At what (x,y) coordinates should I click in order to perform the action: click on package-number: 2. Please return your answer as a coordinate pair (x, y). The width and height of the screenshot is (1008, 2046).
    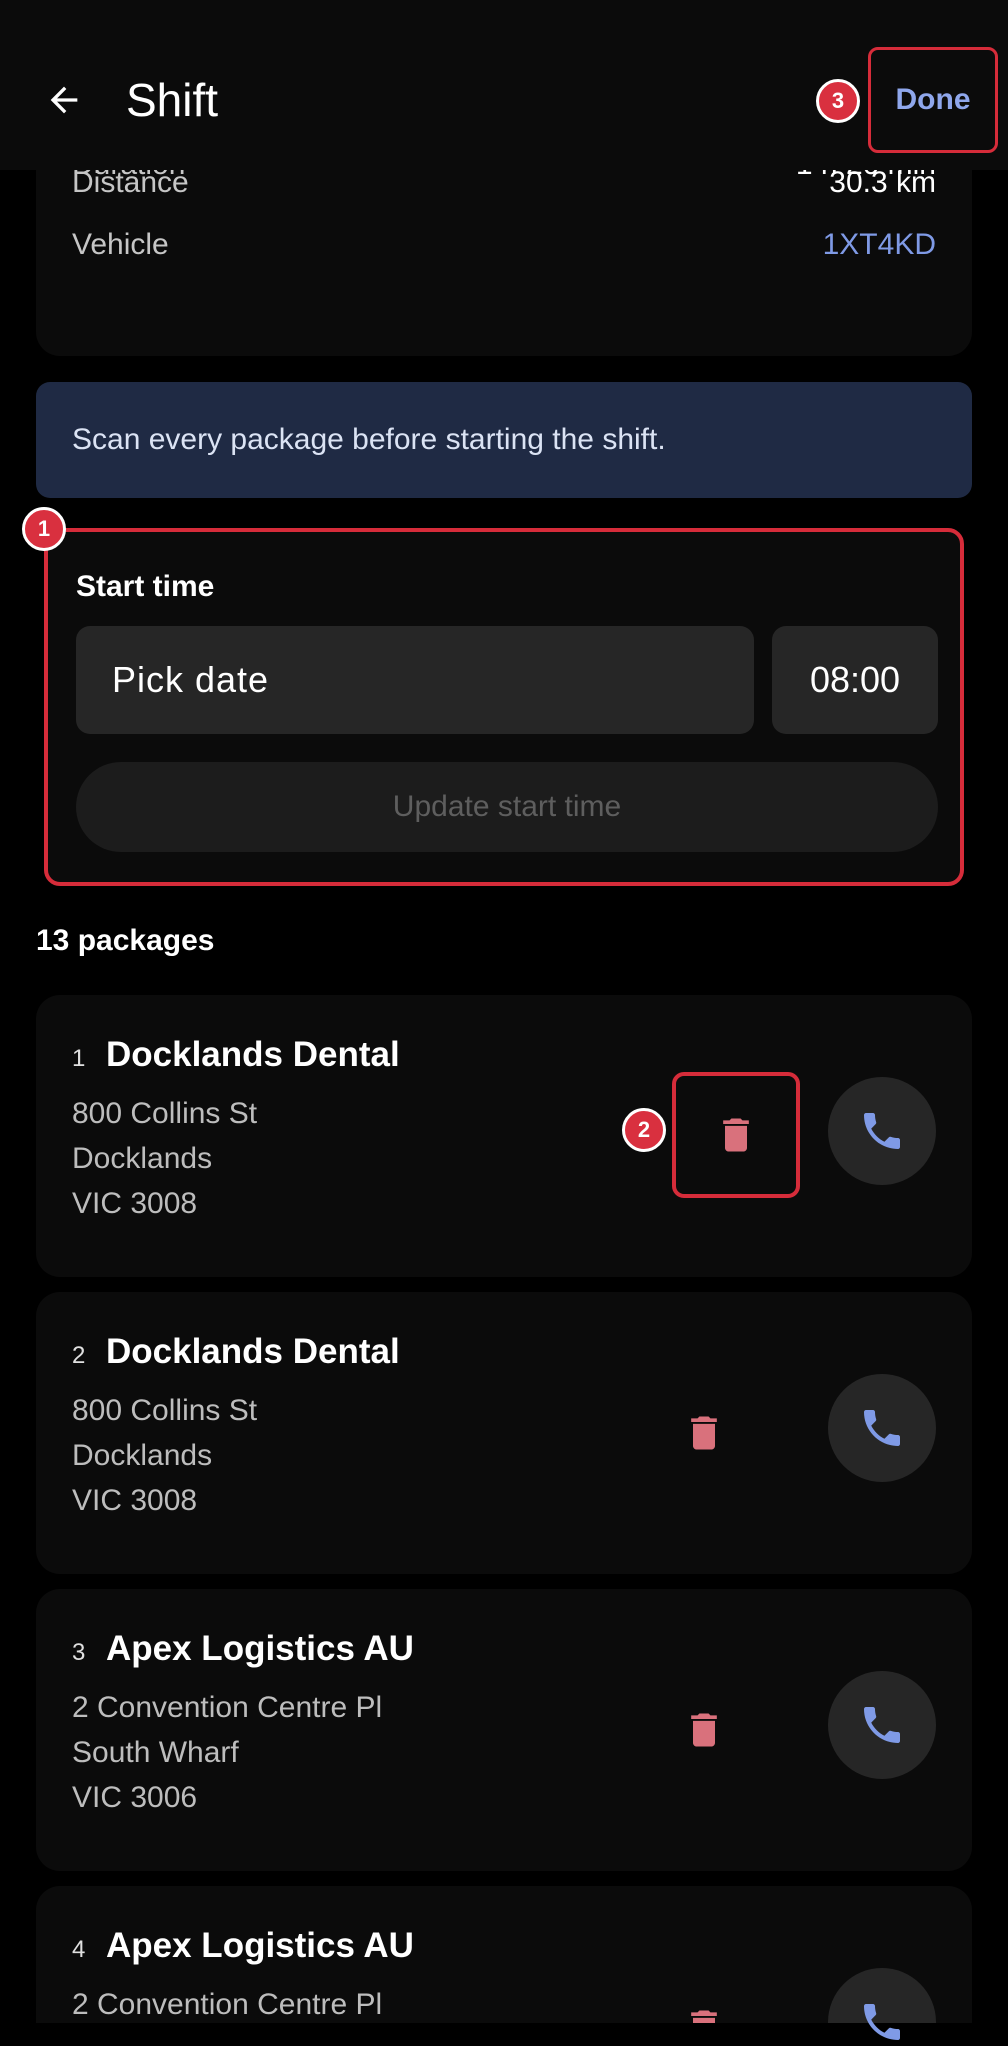
    Looking at the image, I should click on (79, 1355).